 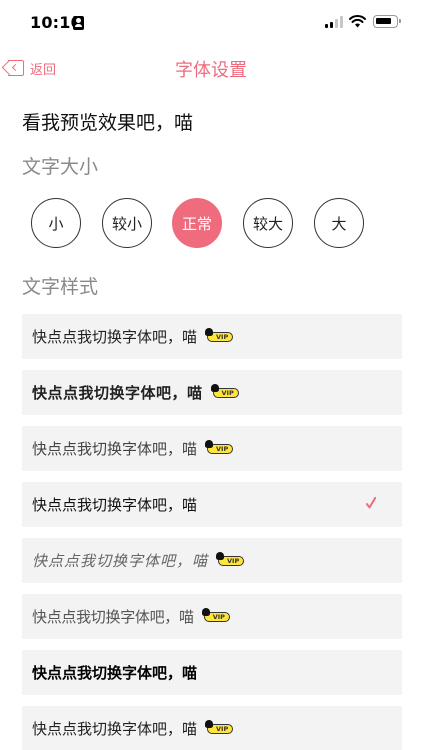 What do you see at coordinates (127, 223) in the screenshot?
I see `size-option-smaller: 较小` at bounding box center [127, 223].